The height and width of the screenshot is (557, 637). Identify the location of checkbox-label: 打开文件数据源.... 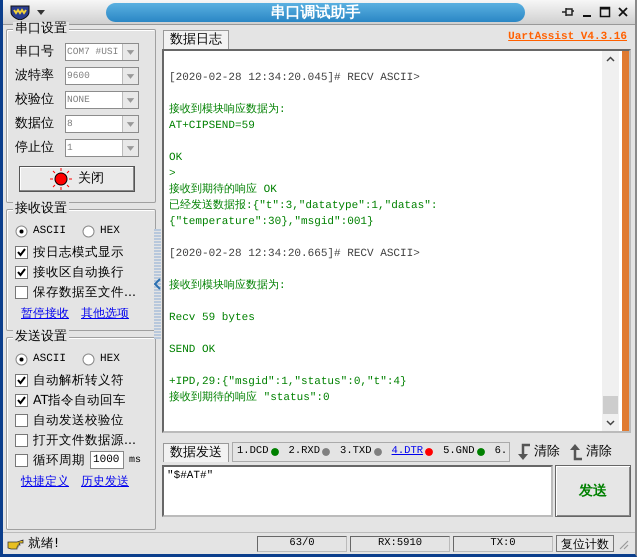
(84, 439).